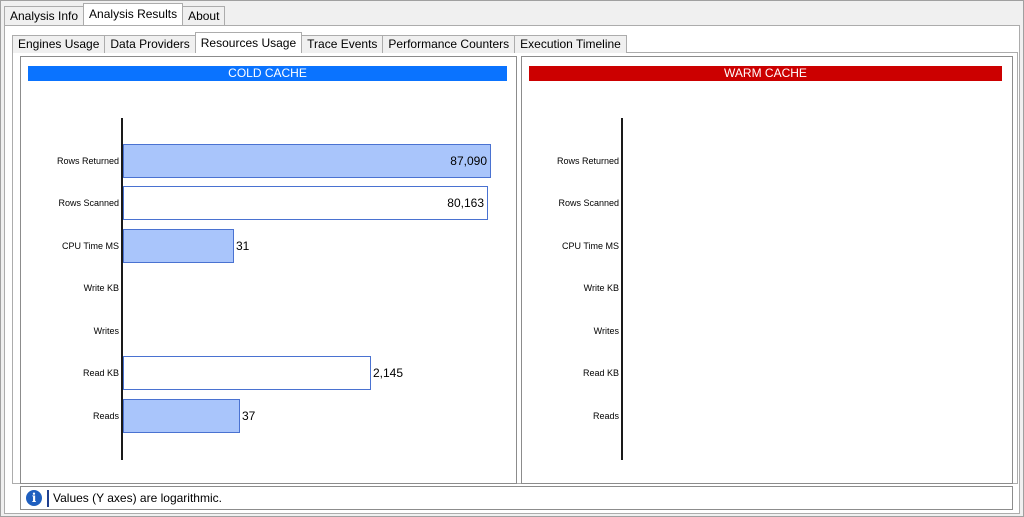  Describe the element at coordinates (342, 44) in the screenshot. I see `subtab-trace-events: Trace Events` at that location.